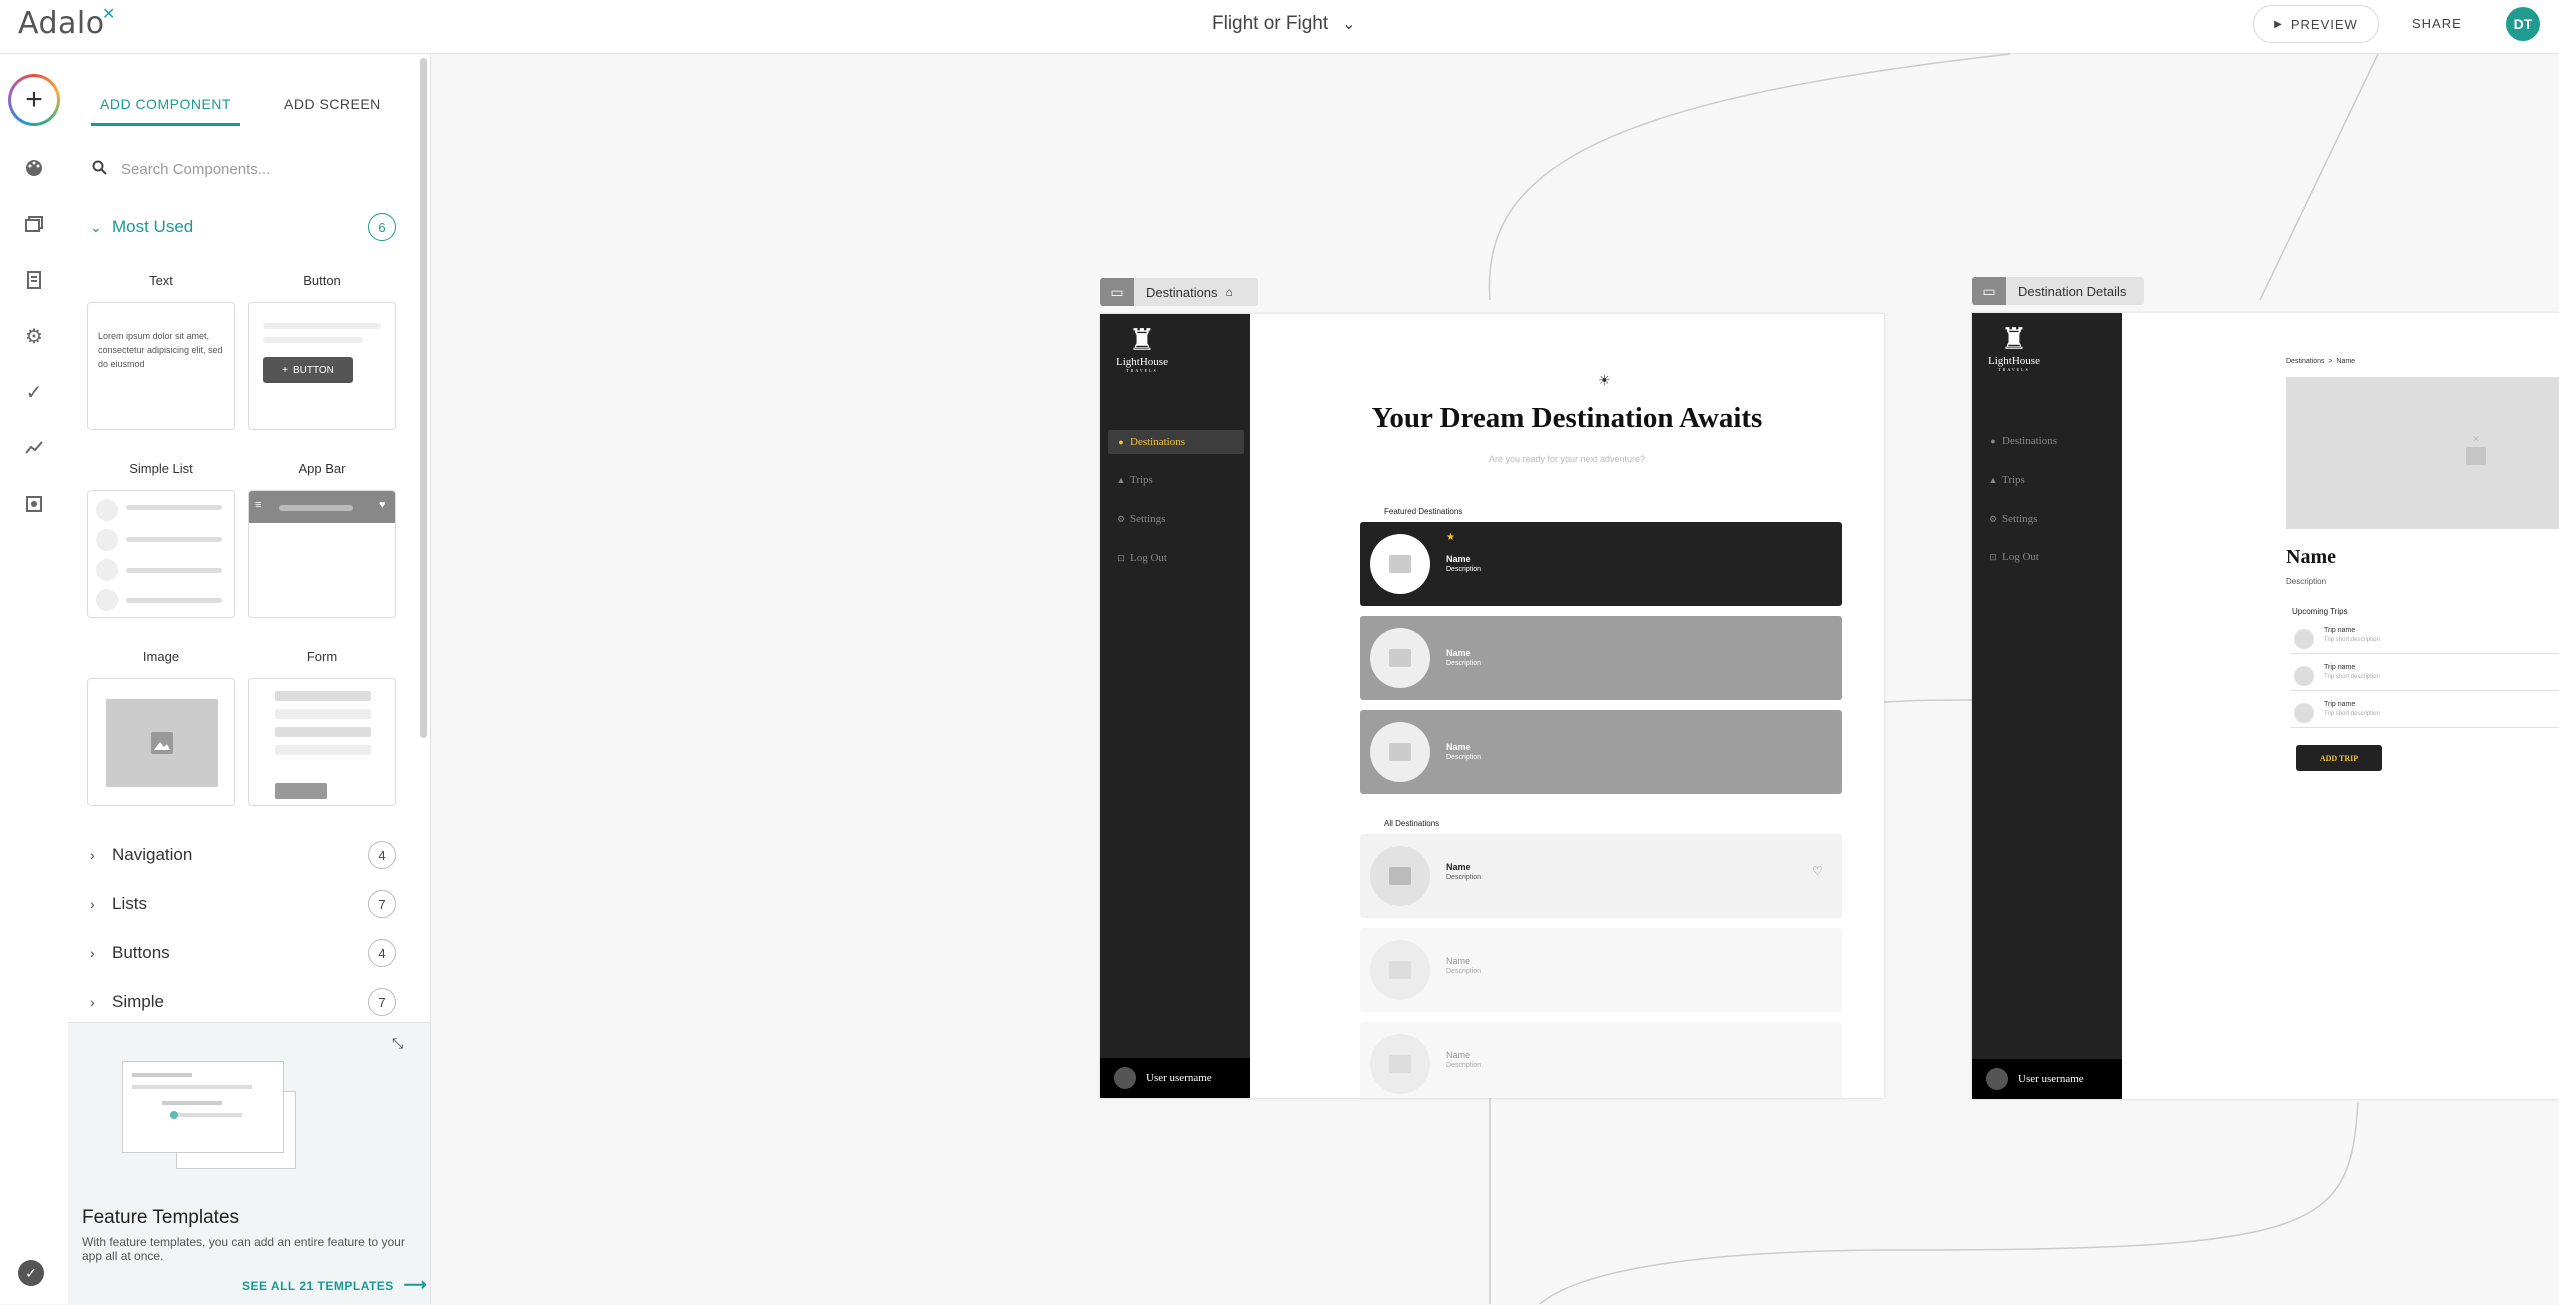 The height and width of the screenshot is (1305, 2559). Describe the element at coordinates (2339, 758) in the screenshot. I see `add-trip-button: ADD TRIP` at that location.